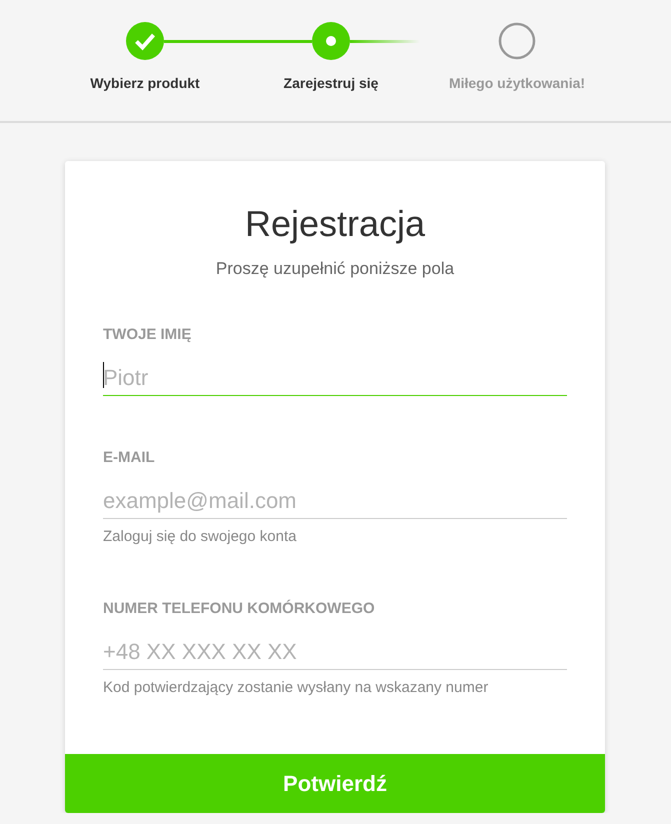 This screenshot has height=824, width=671. I want to click on input-field: +48 XX XXX XX XX, so click(335, 648).